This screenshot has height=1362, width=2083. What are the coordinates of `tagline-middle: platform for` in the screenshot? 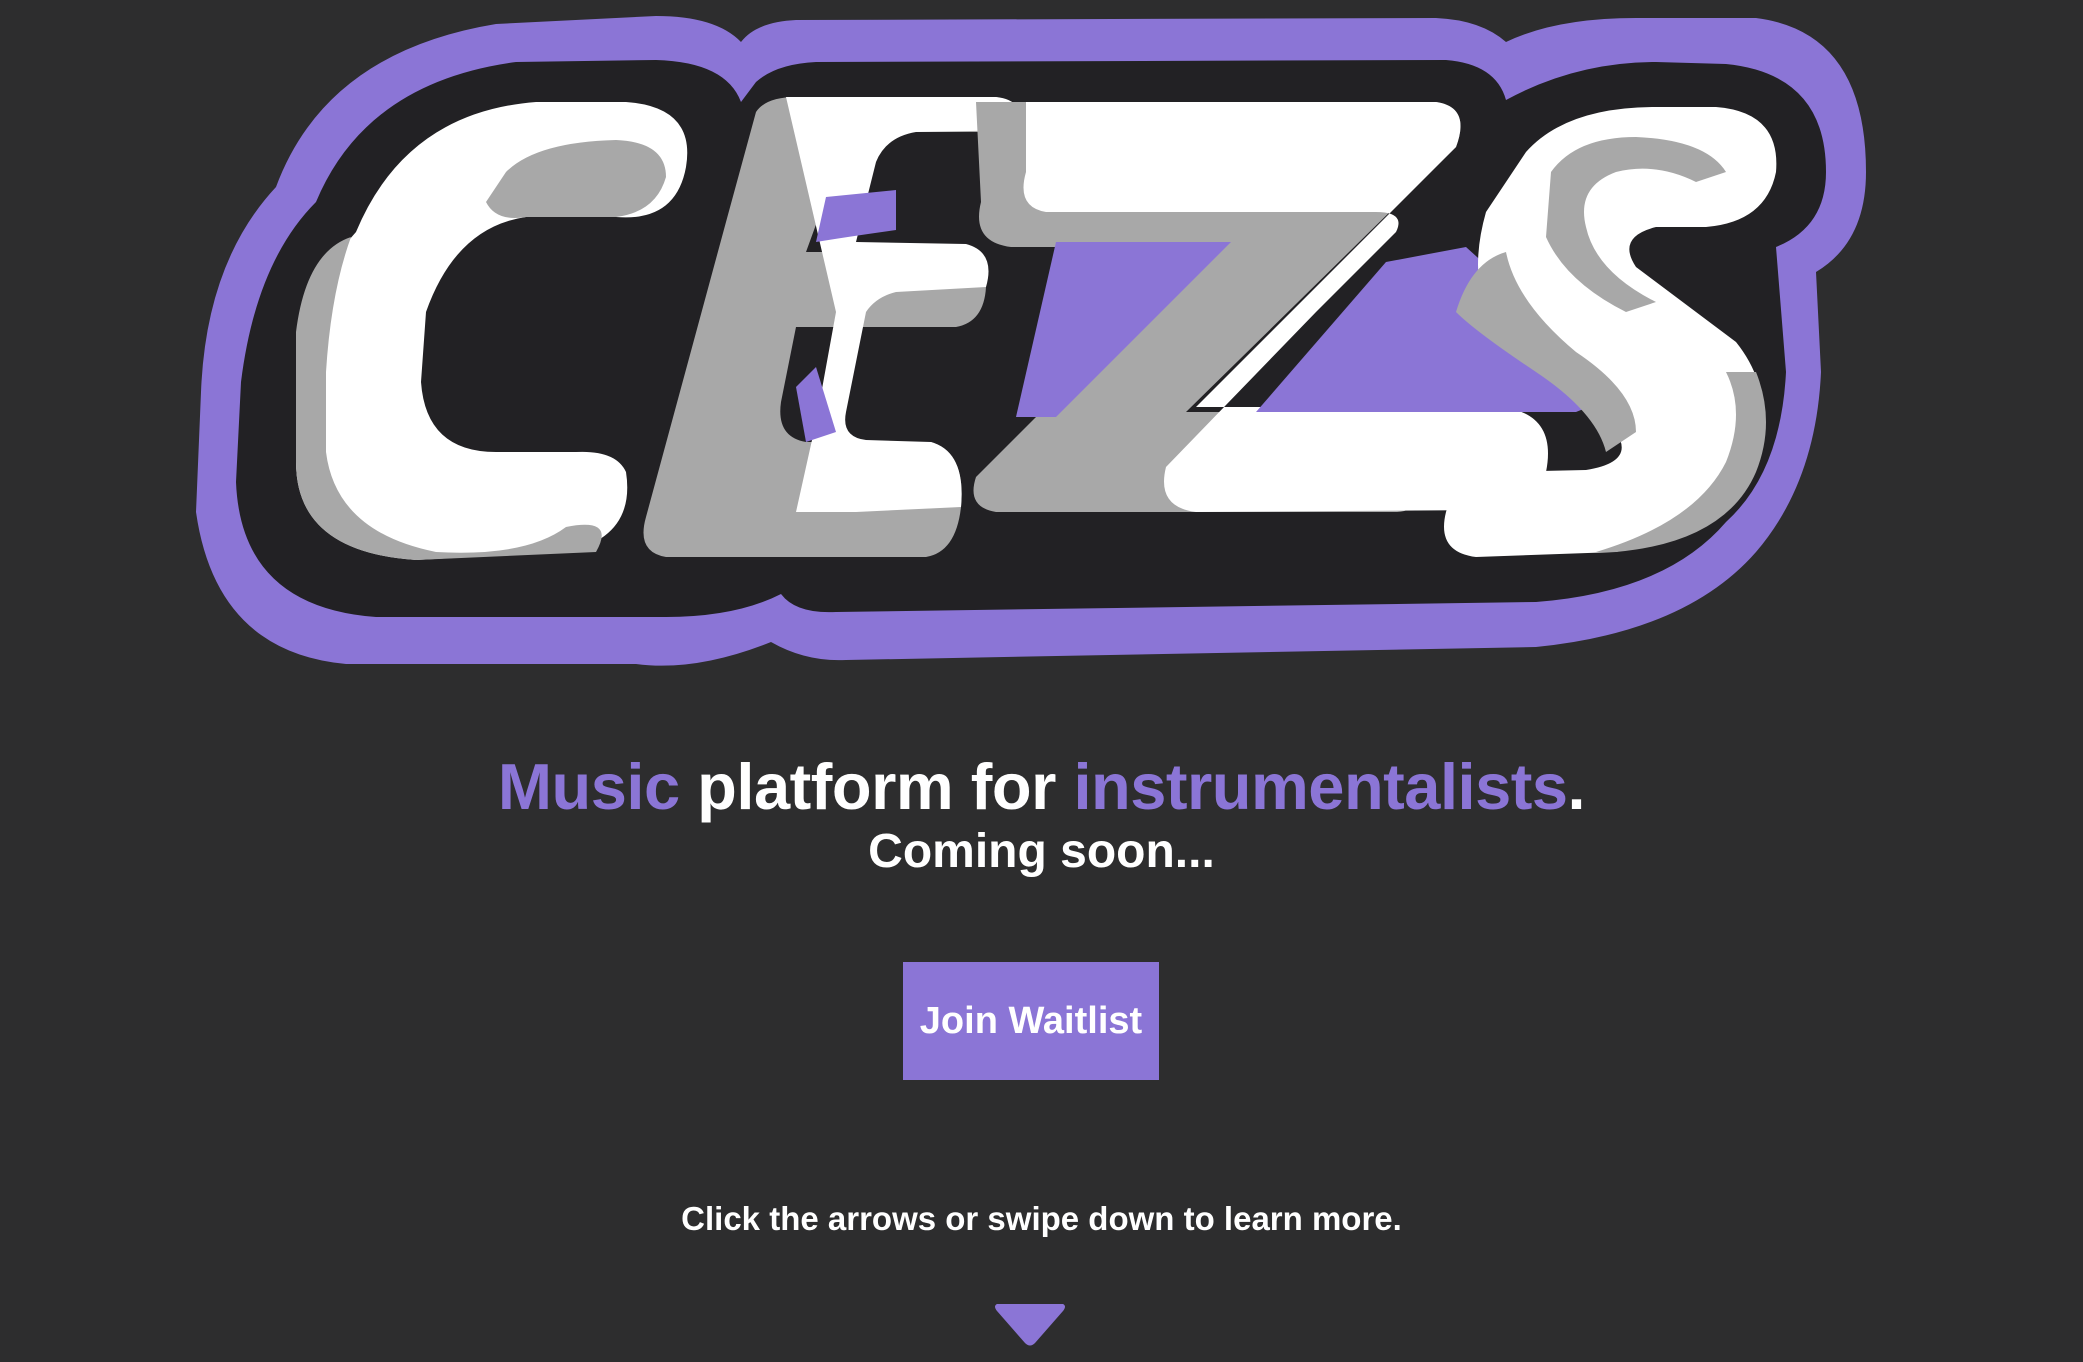 It's located at (876, 786).